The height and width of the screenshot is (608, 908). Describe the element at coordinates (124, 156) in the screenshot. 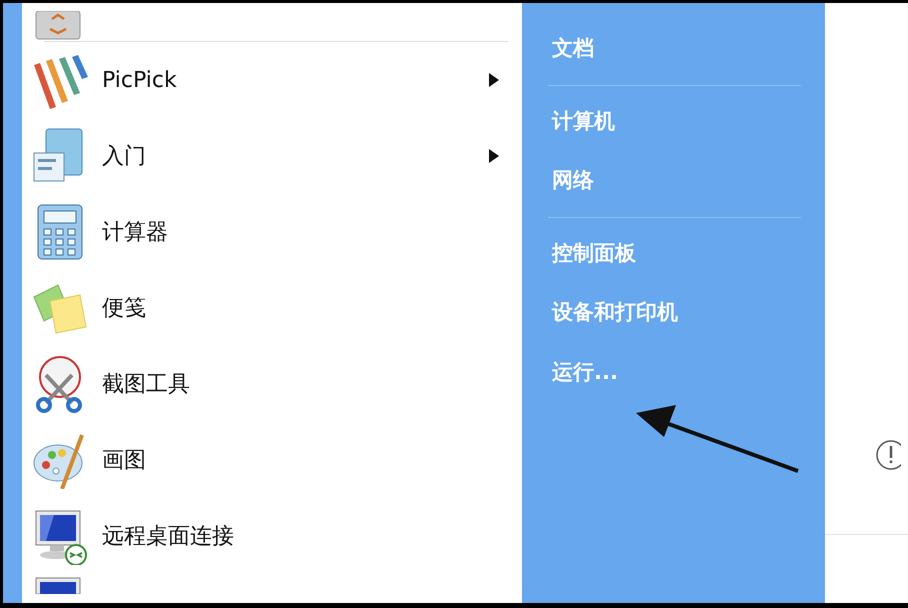

I see `program-label: 入门` at that location.